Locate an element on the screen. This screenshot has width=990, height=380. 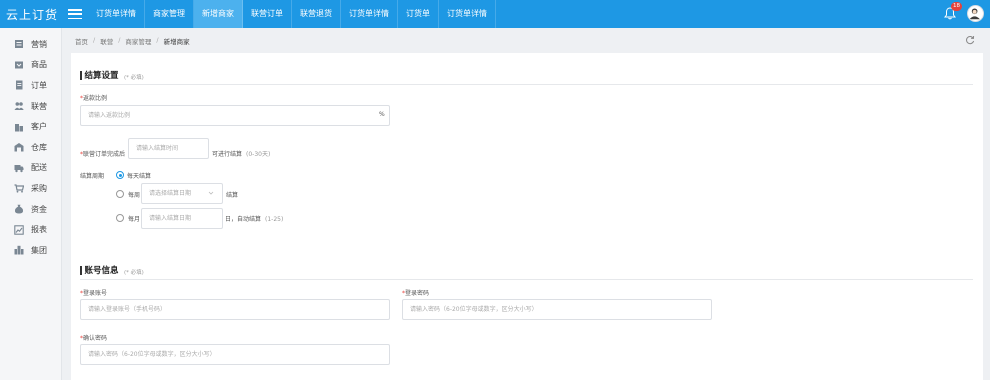
tab-order-detail-3: 订货单详情 is located at coordinates (467, 14).